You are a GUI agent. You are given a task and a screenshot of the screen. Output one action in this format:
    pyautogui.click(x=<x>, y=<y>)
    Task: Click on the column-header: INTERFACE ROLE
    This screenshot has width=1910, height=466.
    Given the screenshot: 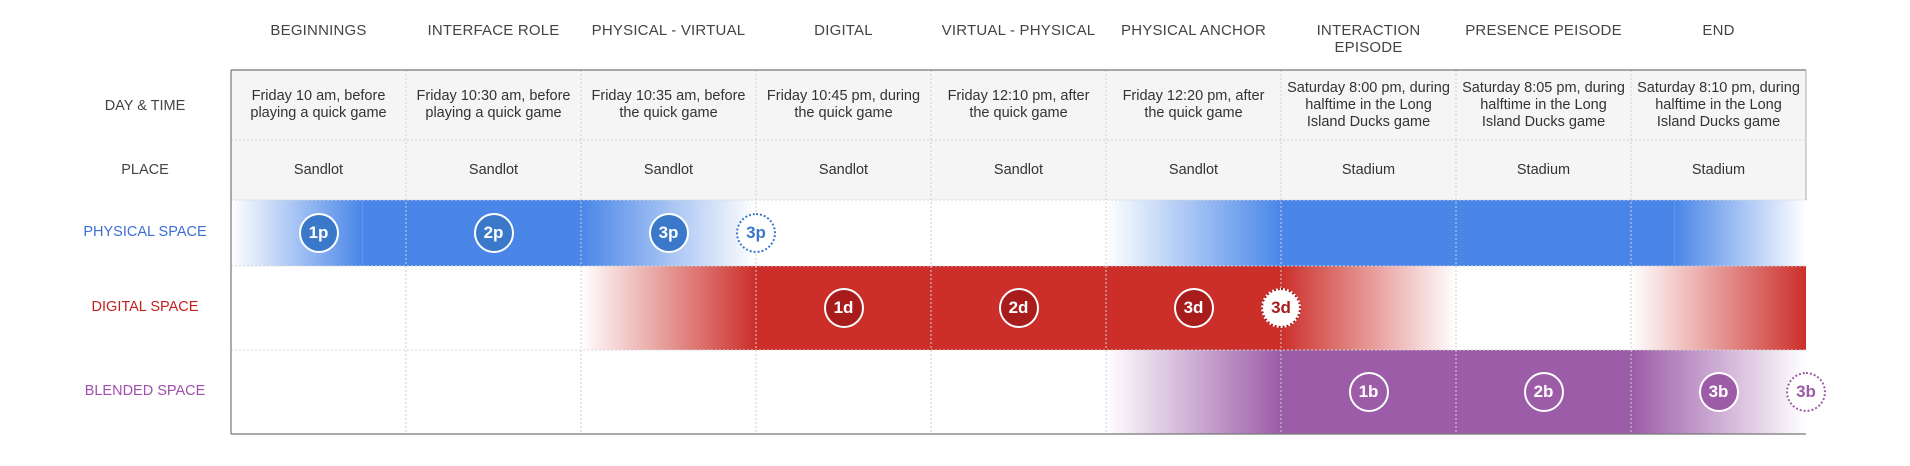 What is the action you would take?
    pyautogui.click(x=493, y=30)
    